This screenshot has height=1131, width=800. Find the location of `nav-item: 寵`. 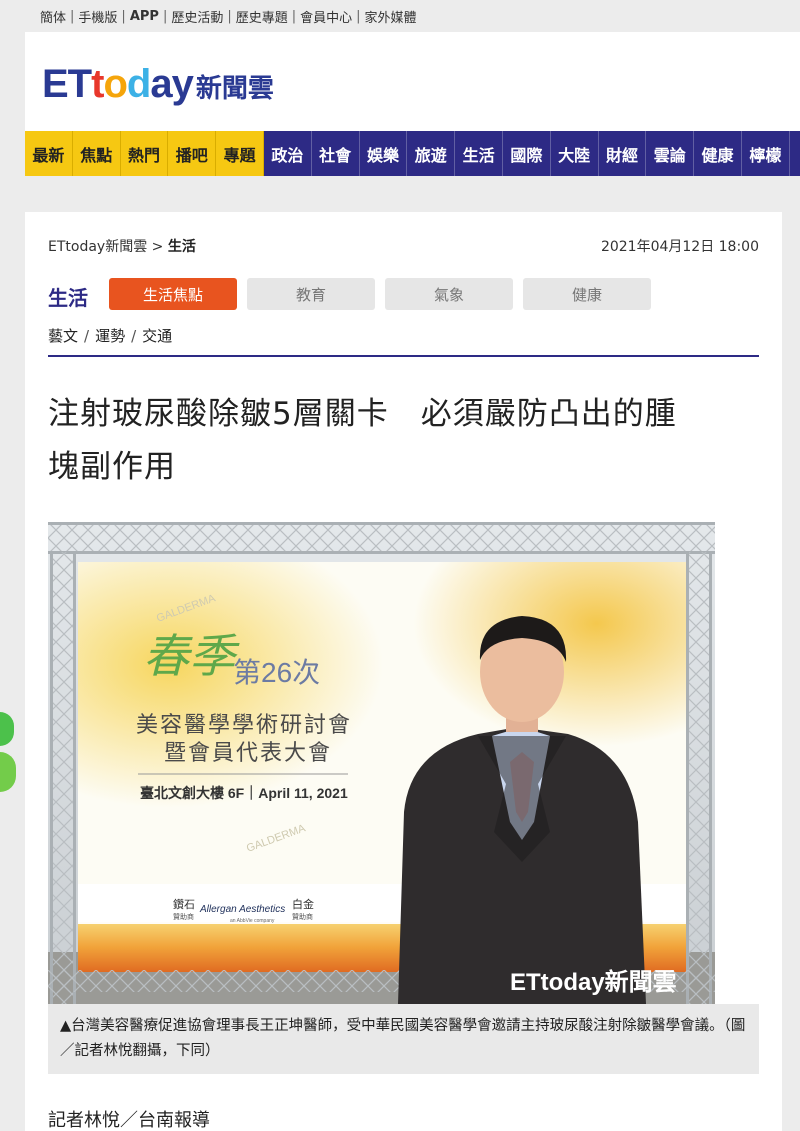

nav-item: 寵 is located at coordinates (795, 153).